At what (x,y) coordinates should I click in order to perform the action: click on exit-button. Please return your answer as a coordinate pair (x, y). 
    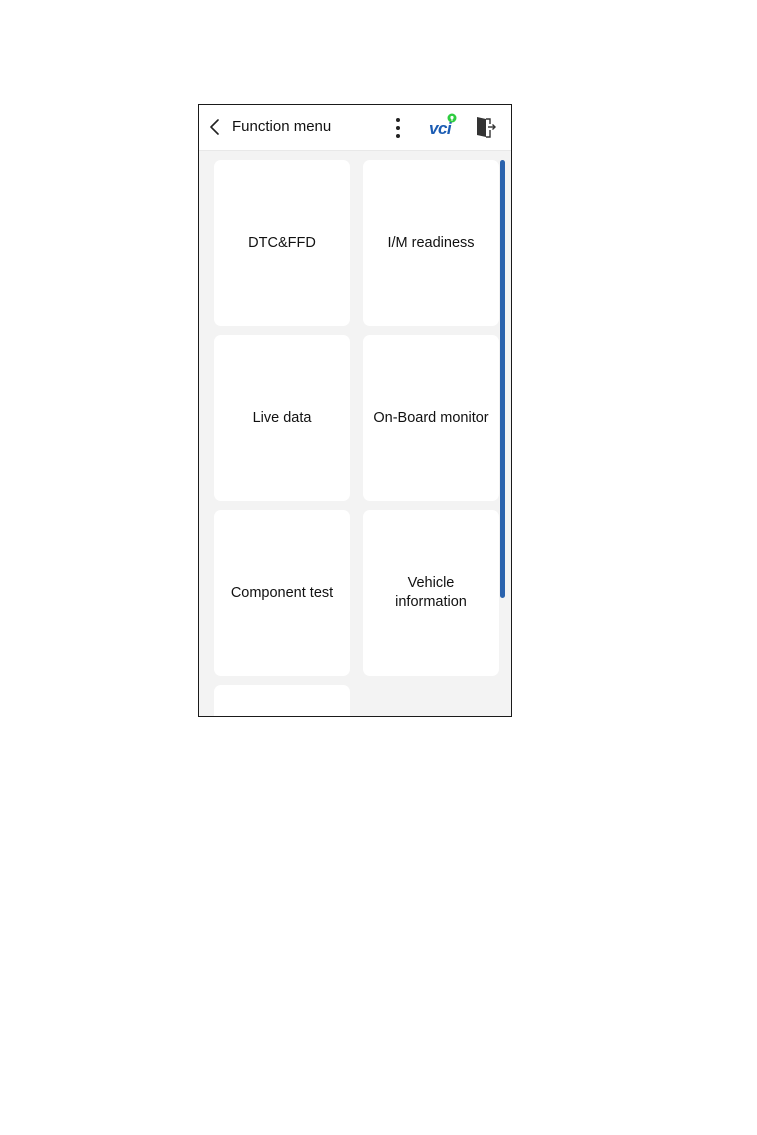
    Looking at the image, I should click on (486, 127).